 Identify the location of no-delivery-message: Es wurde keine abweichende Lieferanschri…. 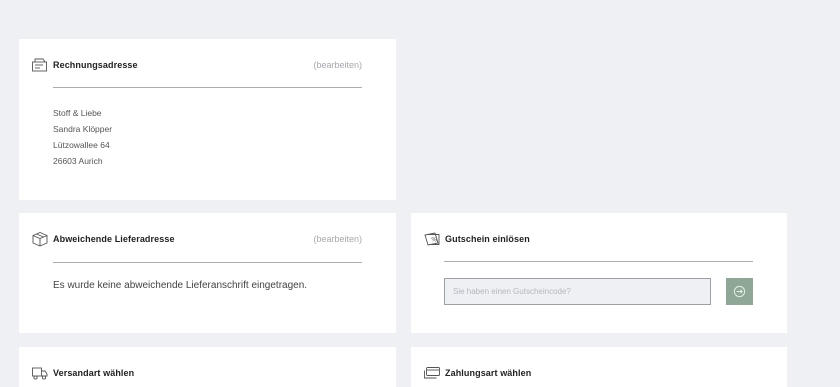
(180, 285).